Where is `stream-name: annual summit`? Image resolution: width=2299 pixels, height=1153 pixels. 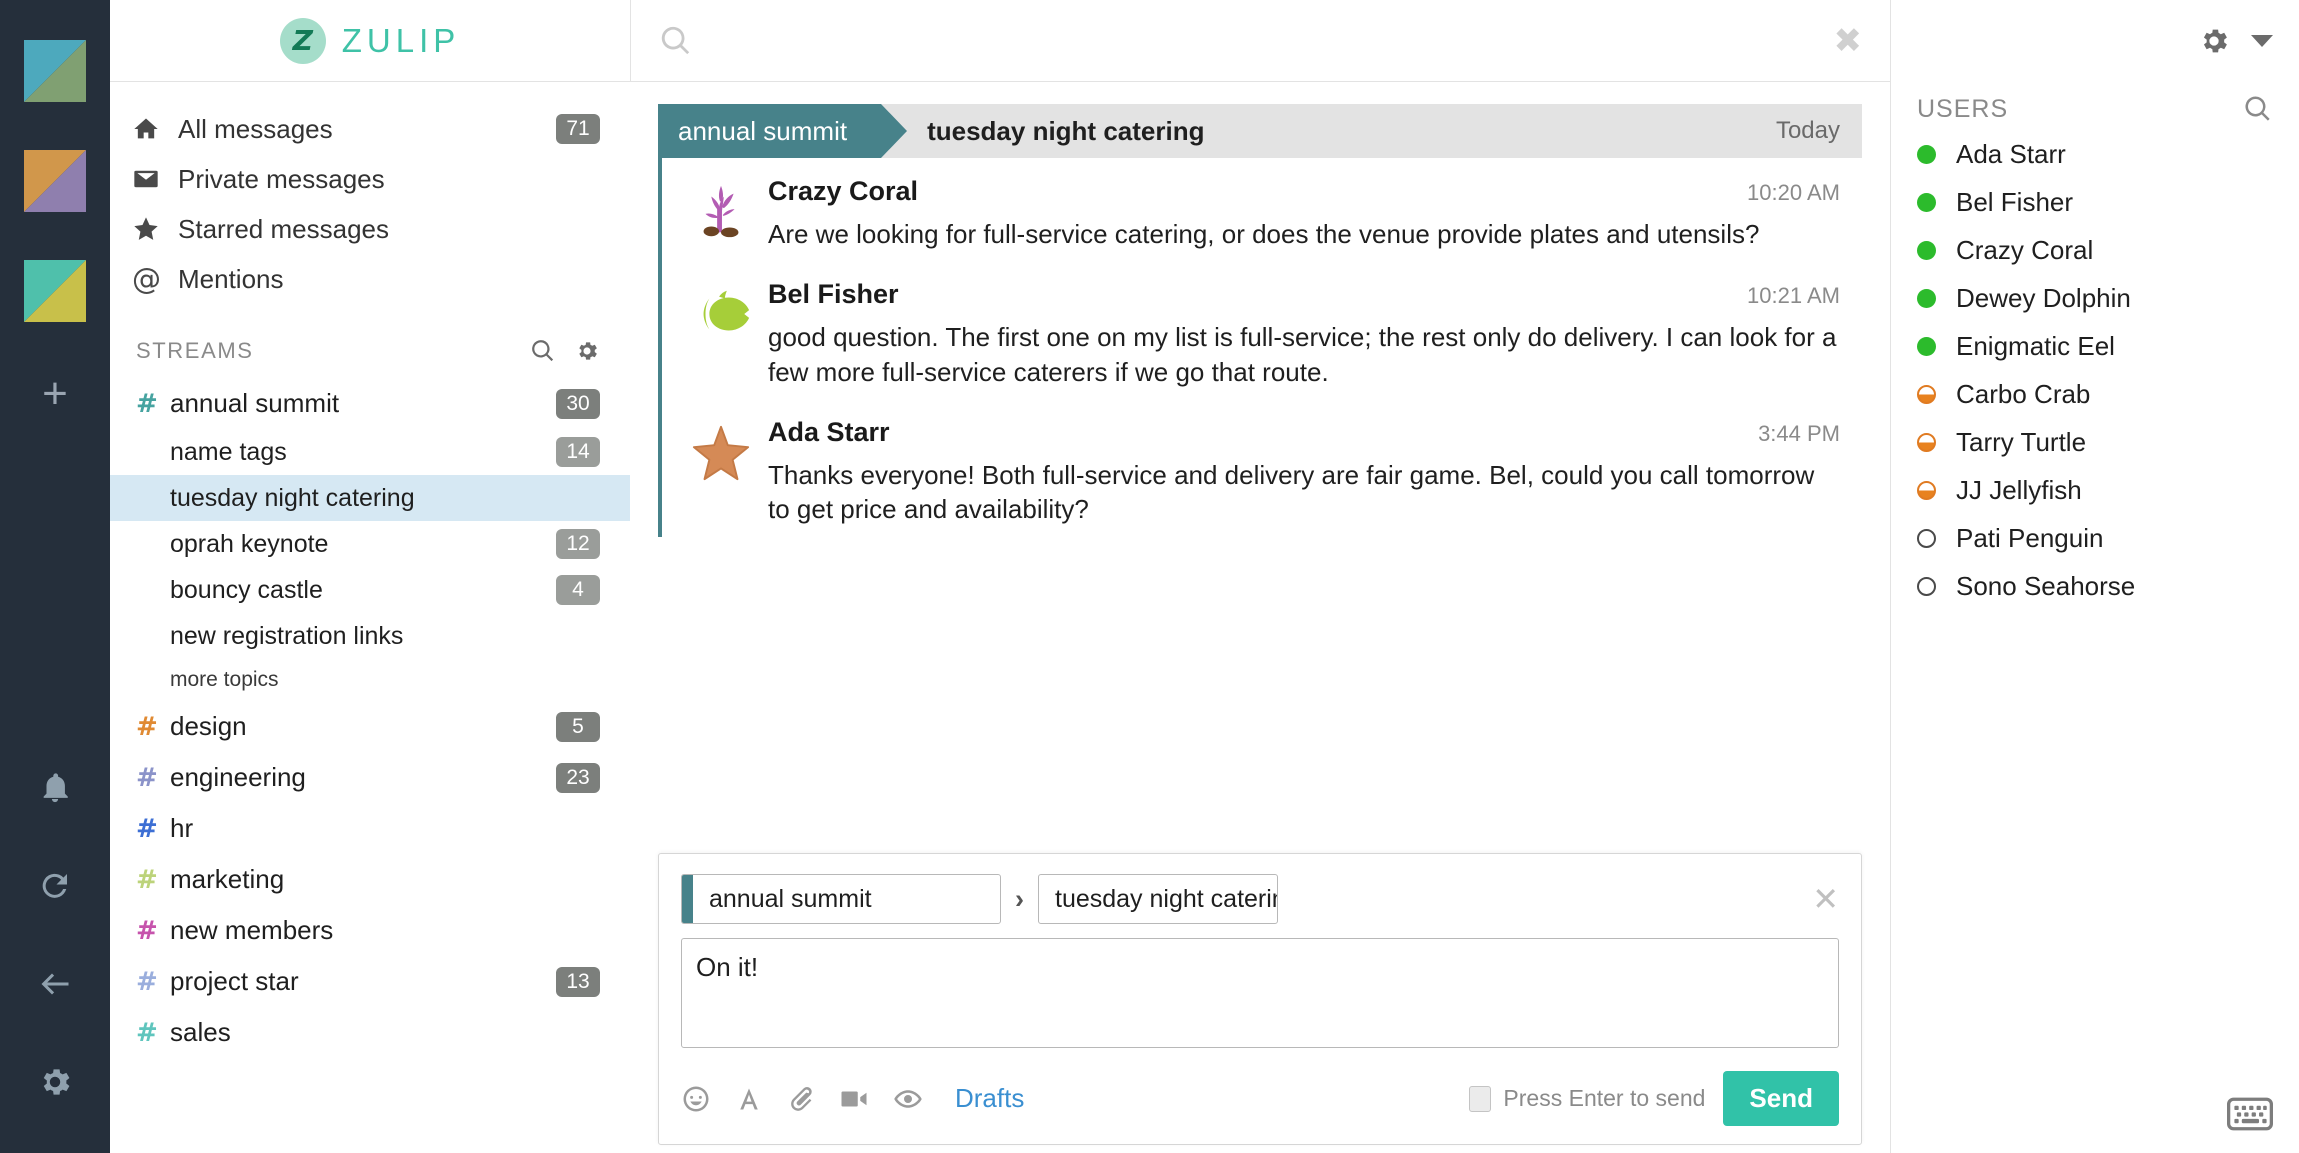 stream-name: annual summit is located at coordinates (255, 403).